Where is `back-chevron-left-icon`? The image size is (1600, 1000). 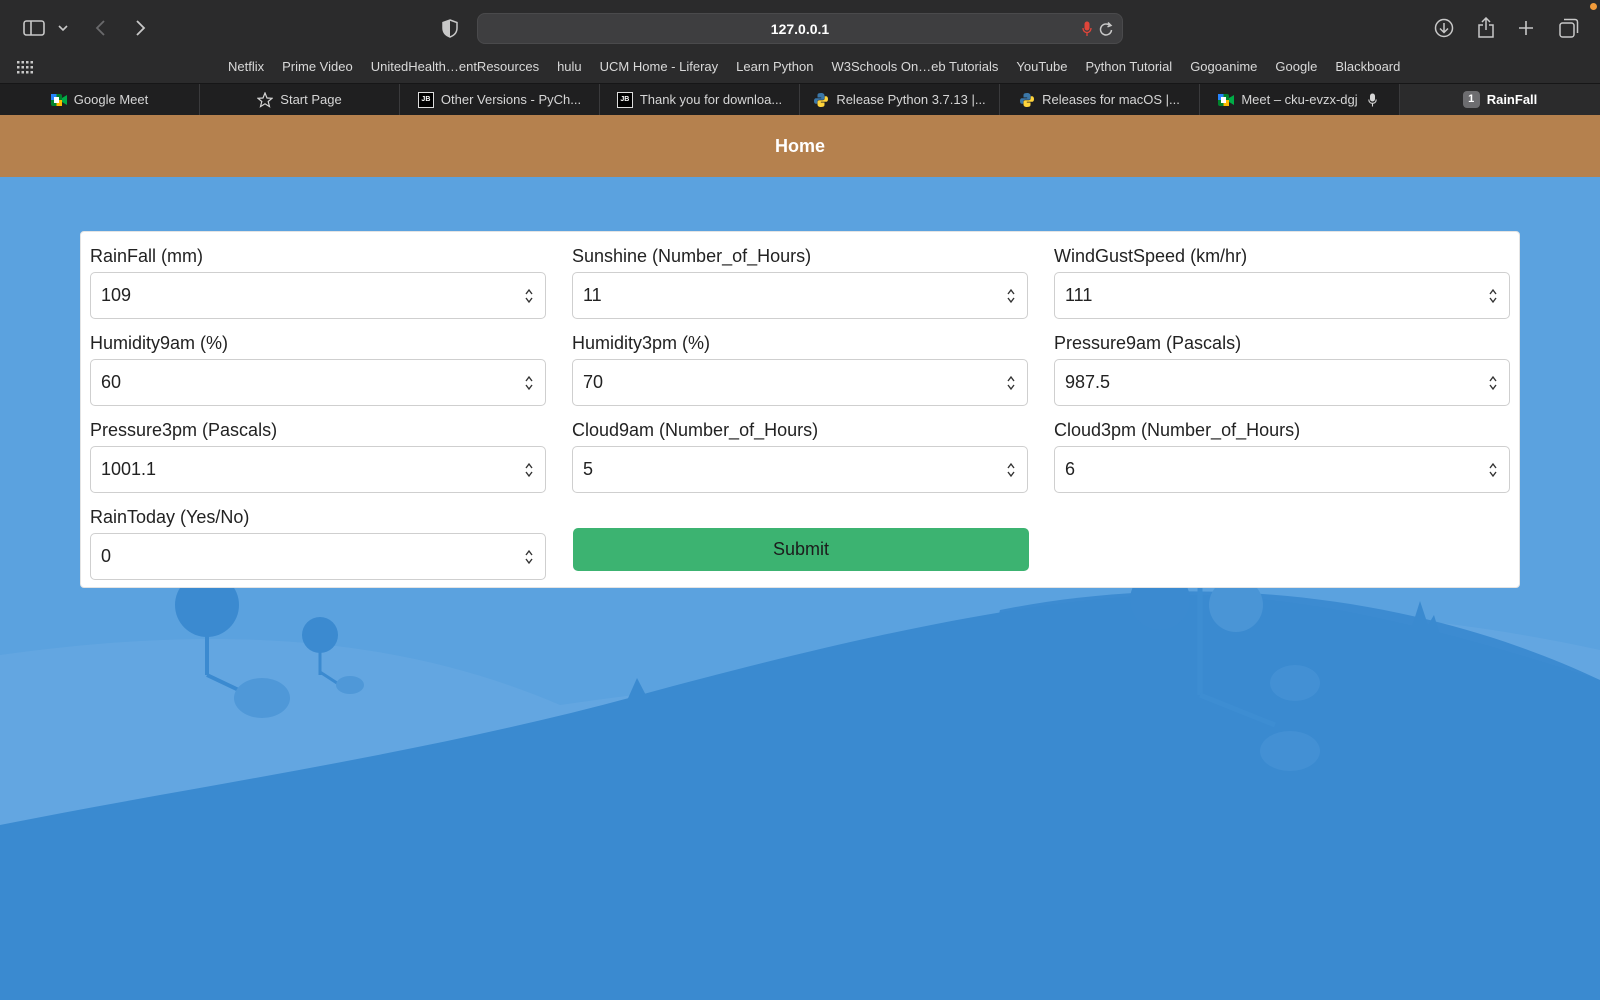
back-chevron-left-icon is located at coordinates (101, 28).